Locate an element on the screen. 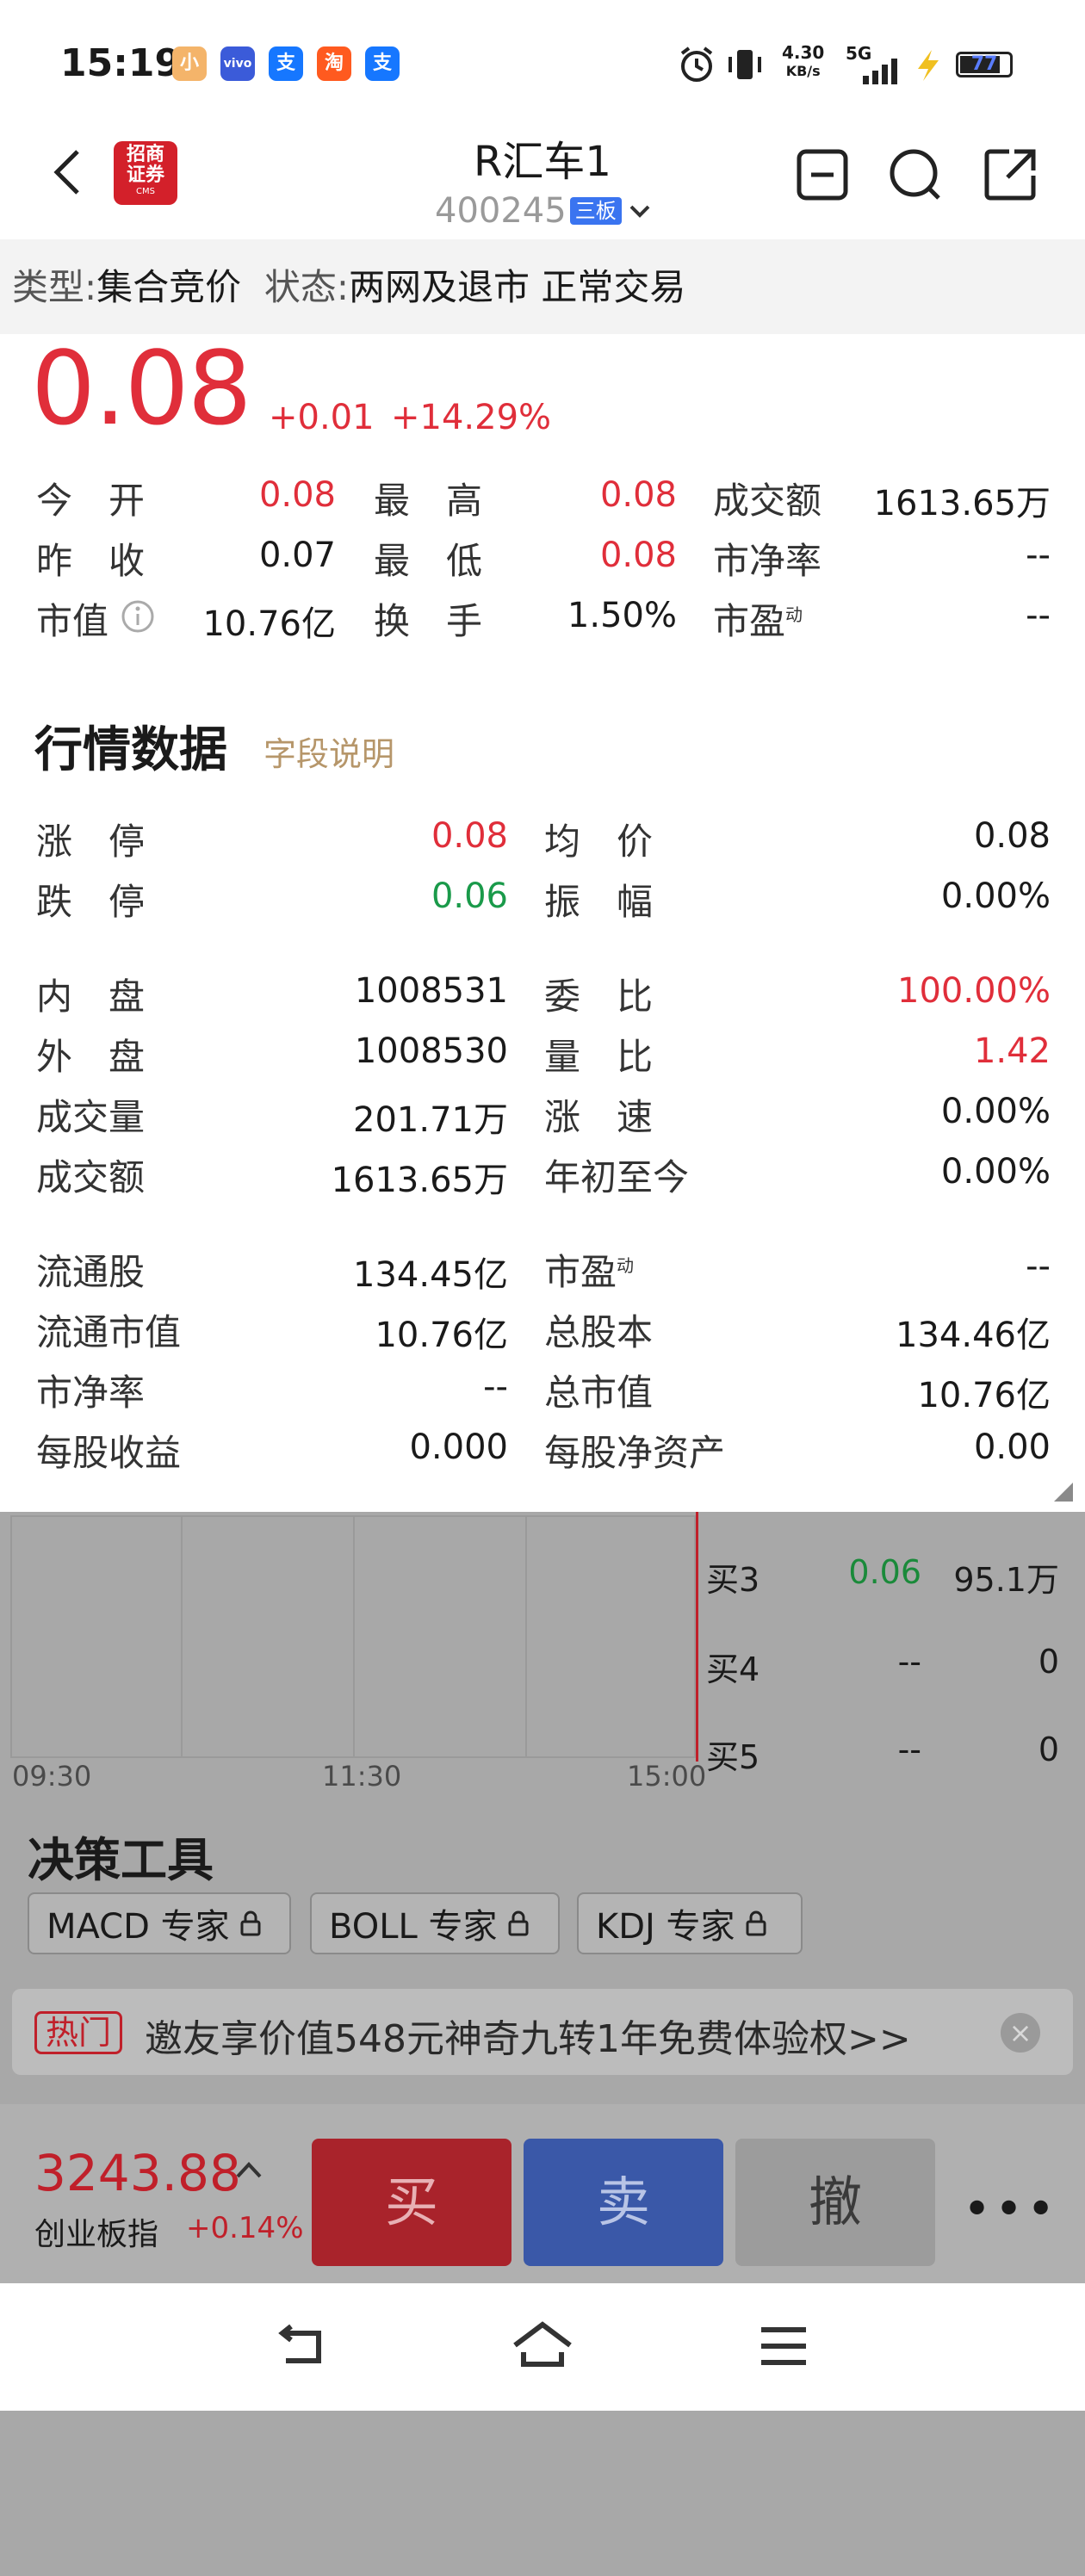  index-name: 创业板指 is located at coordinates (97, 2234).